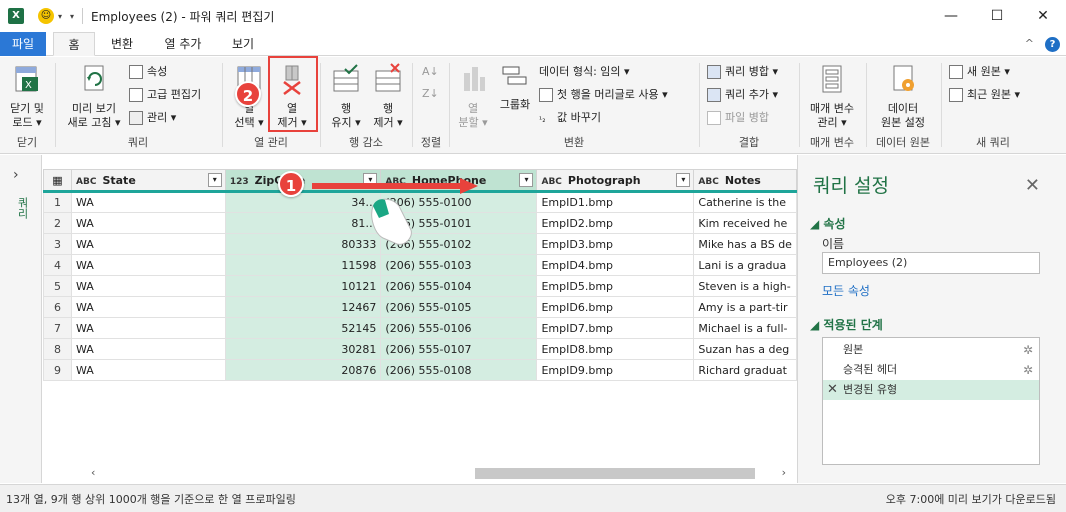 This screenshot has width=1066, height=512. I want to click on advanced-editor-button: 고급 편집기, so click(165, 95).